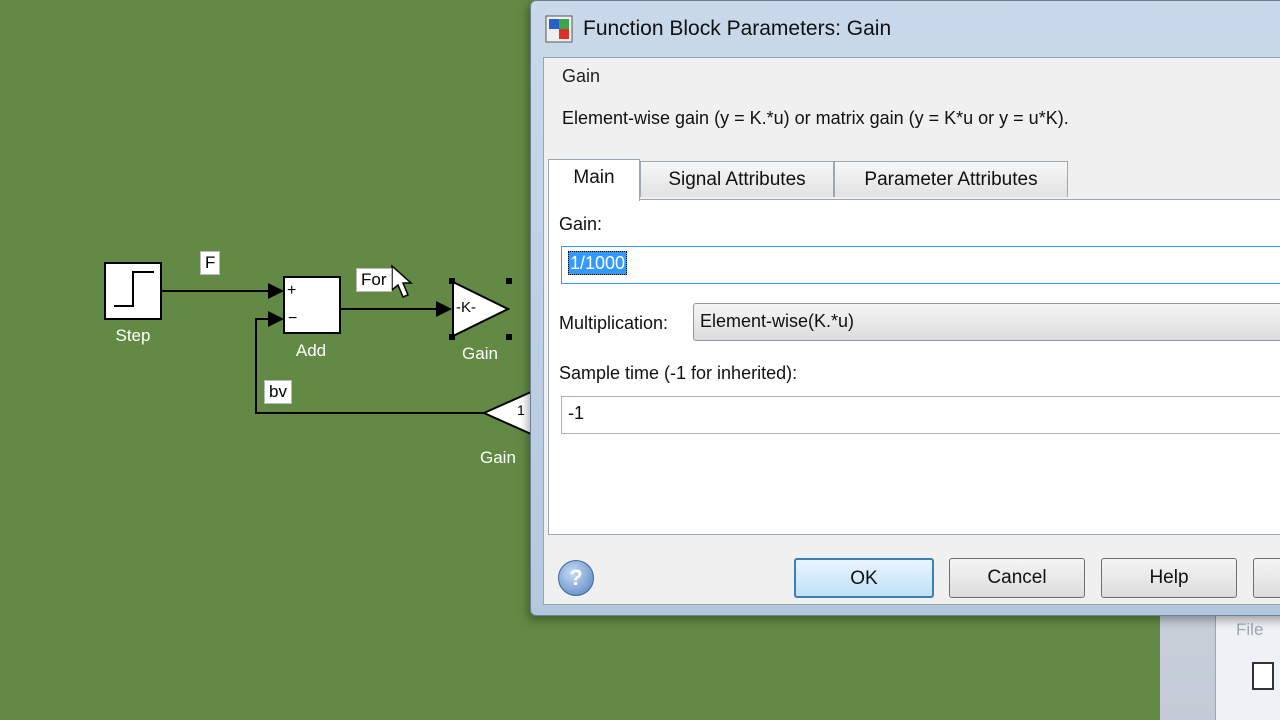 The height and width of the screenshot is (720, 1280). Describe the element at coordinates (402, 281) in the screenshot. I see `mouse-cursor-icon` at that location.